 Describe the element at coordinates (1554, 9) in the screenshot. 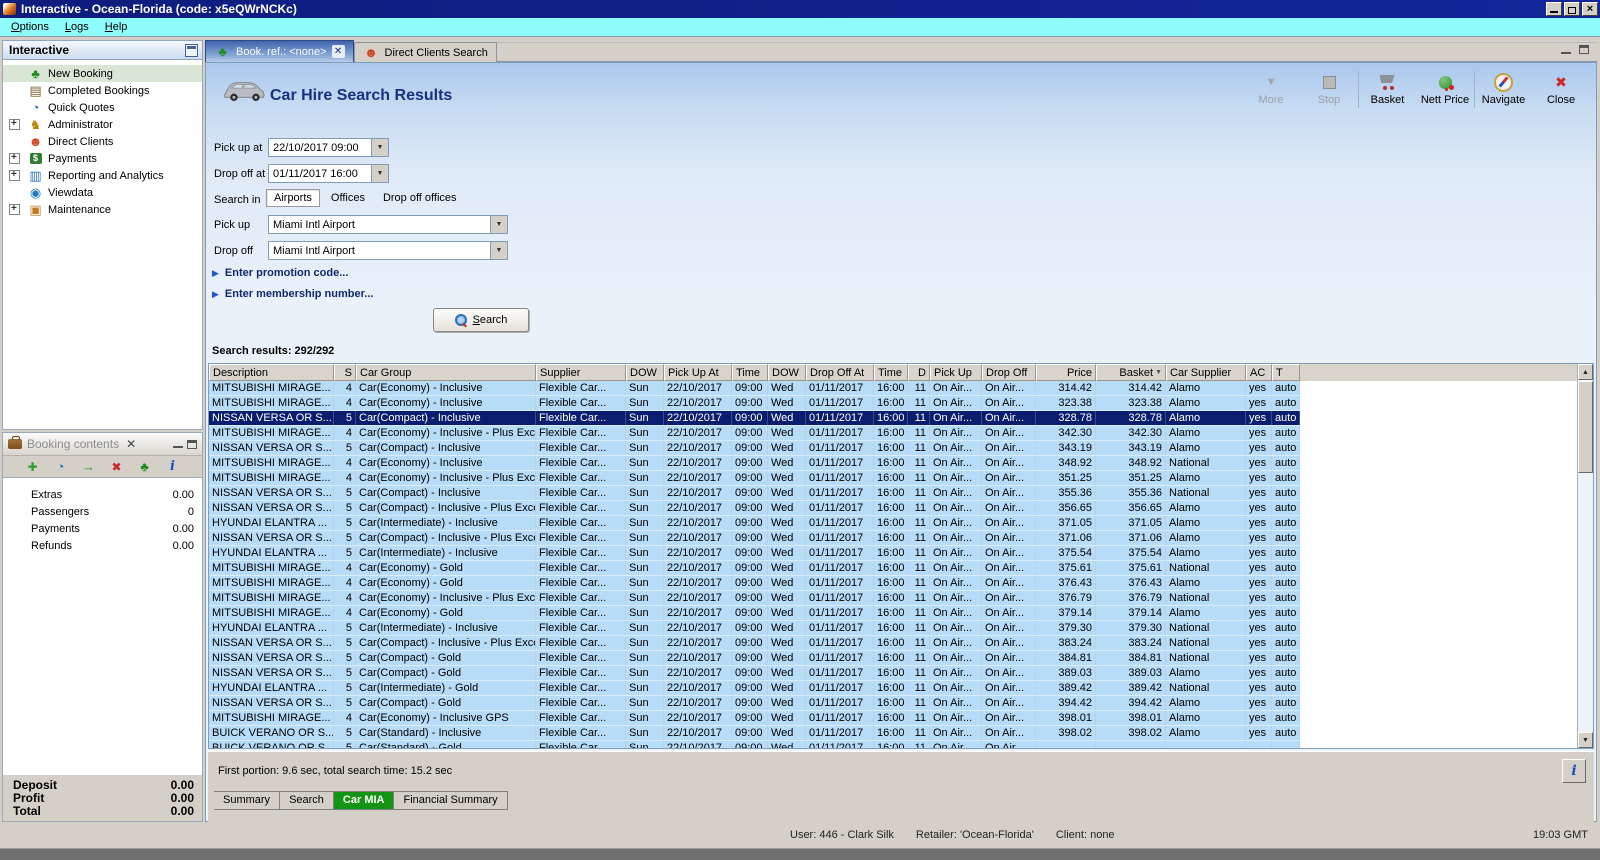

I see `minimize-button` at that location.